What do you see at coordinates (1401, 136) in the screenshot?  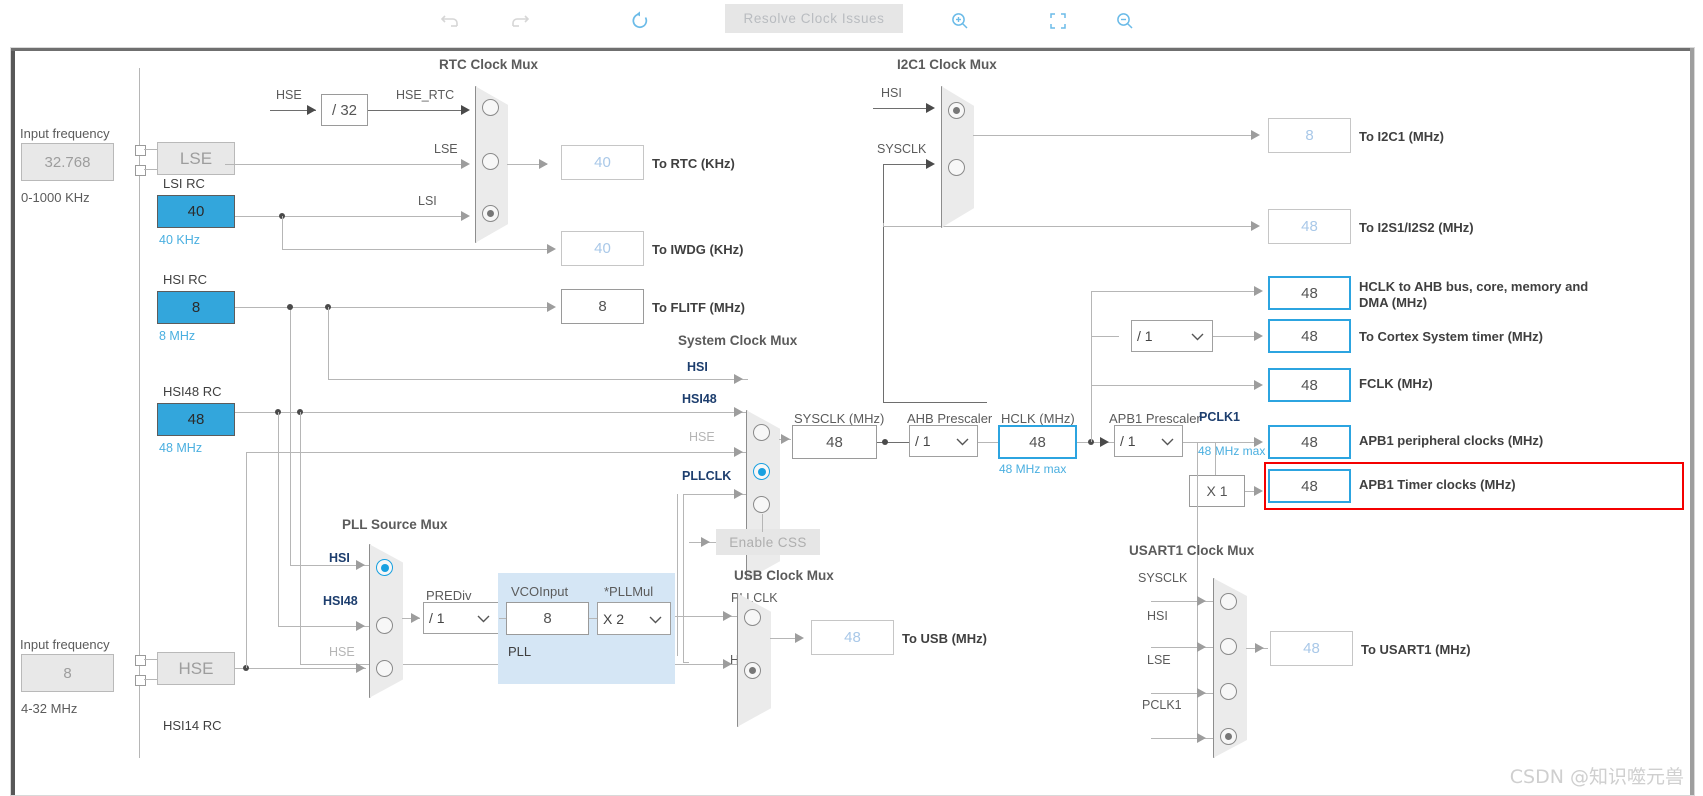 I see `to-i2c1-label: To I2C1 (MHz)` at bounding box center [1401, 136].